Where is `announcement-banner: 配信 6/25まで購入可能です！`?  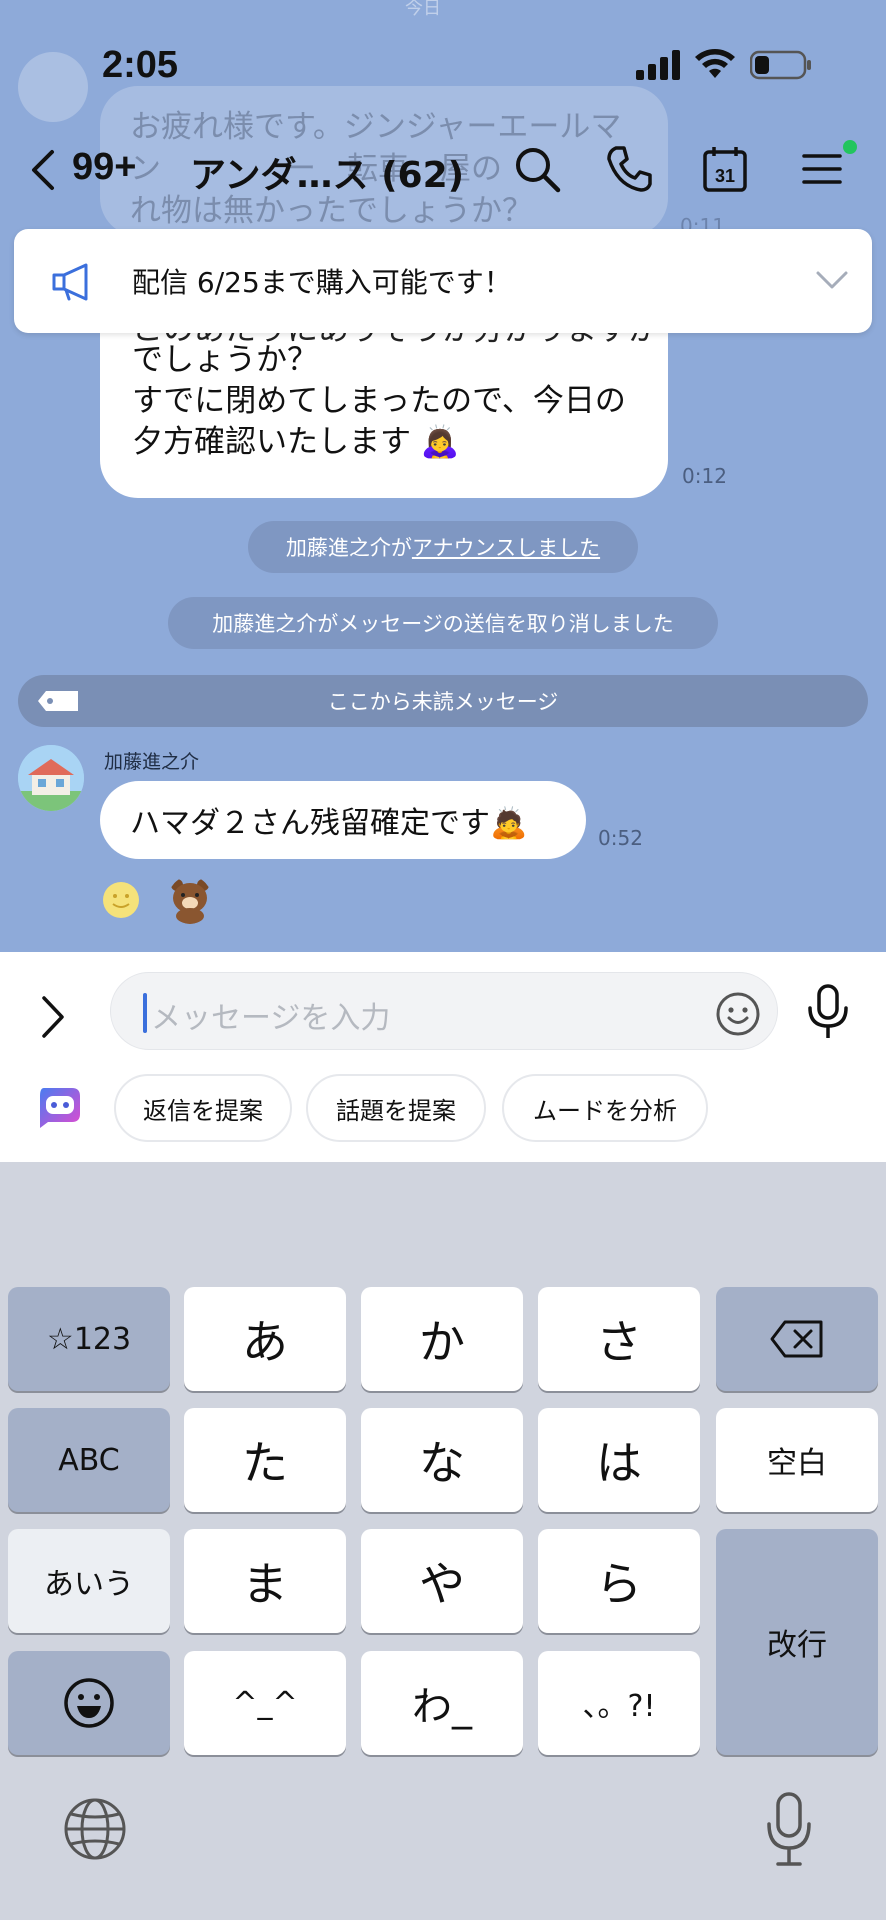
announcement-banner: 配信 6/25まで購入可能です！ is located at coordinates (443, 281).